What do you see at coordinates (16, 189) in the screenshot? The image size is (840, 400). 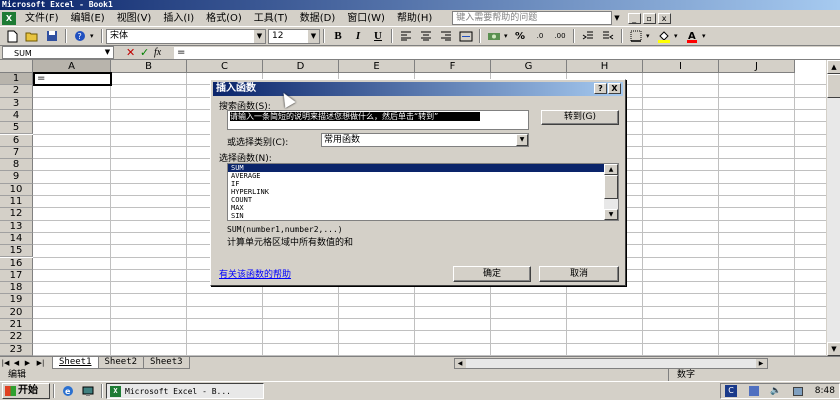 I see `row-header-10: 10` at bounding box center [16, 189].